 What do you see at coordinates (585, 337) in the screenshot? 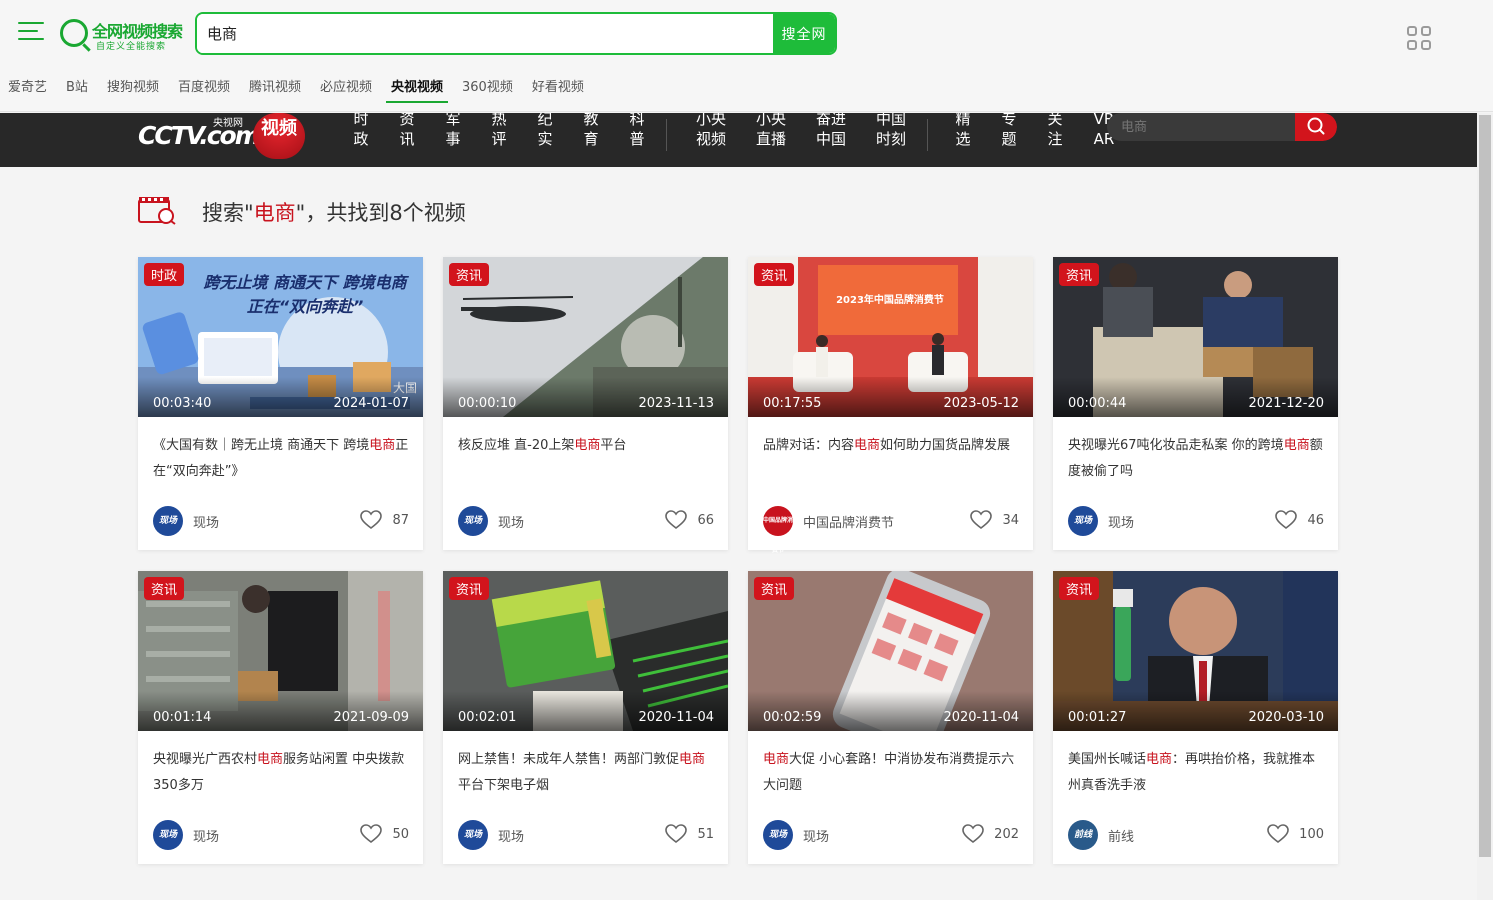
I see `video-thumbnail: 资讯 00:00:10 2023-11-13` at bounding box center [585, 337].